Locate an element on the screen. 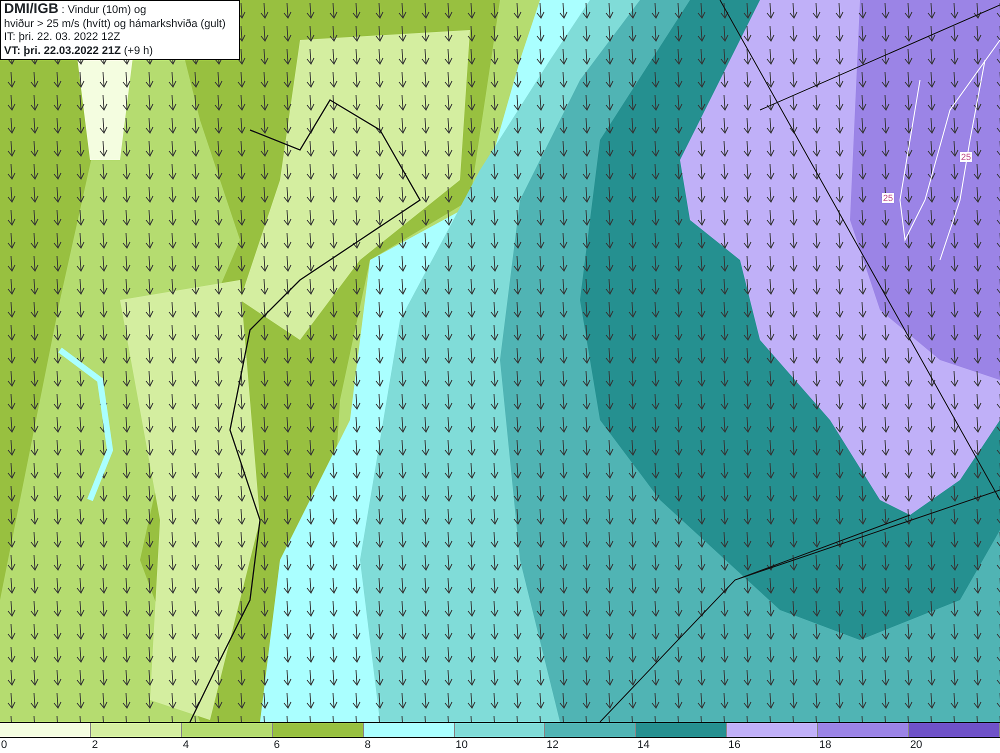 This screenshot has width=1000, height=753. legend-tick-label: 2 is located at coordinates (95, 745).